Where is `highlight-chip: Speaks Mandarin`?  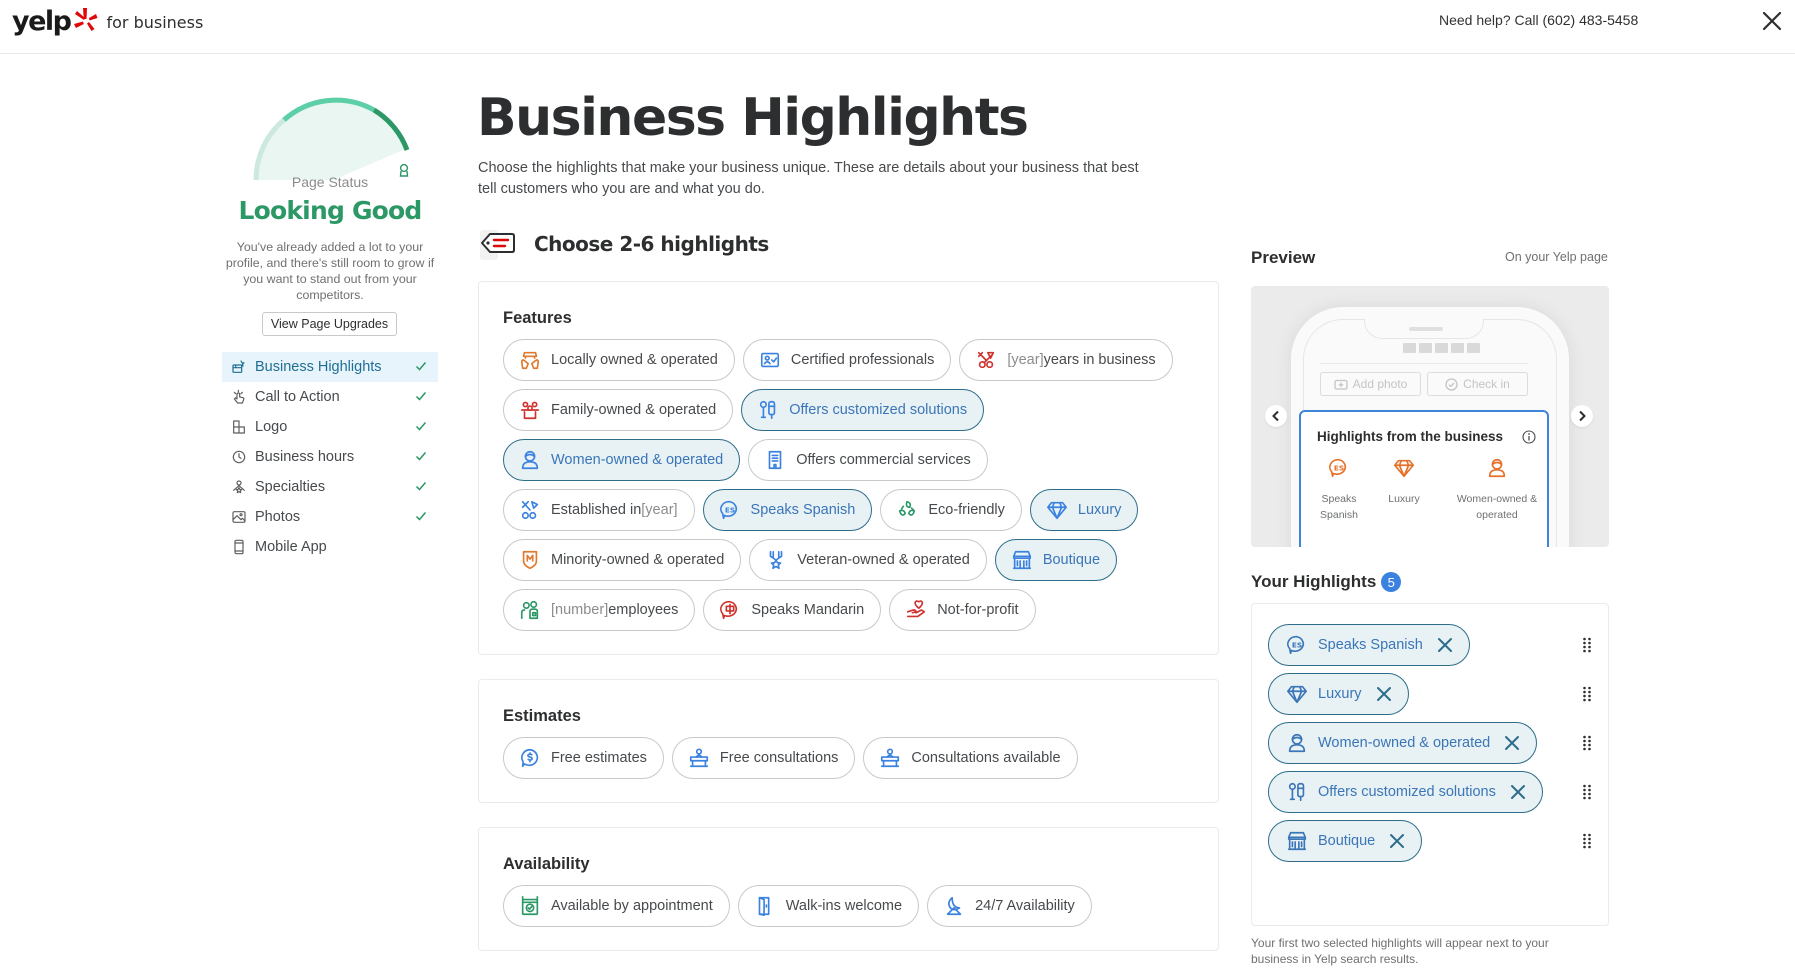 highlight-chip: Speaks Mandarin is located at coordinates (792, 610).